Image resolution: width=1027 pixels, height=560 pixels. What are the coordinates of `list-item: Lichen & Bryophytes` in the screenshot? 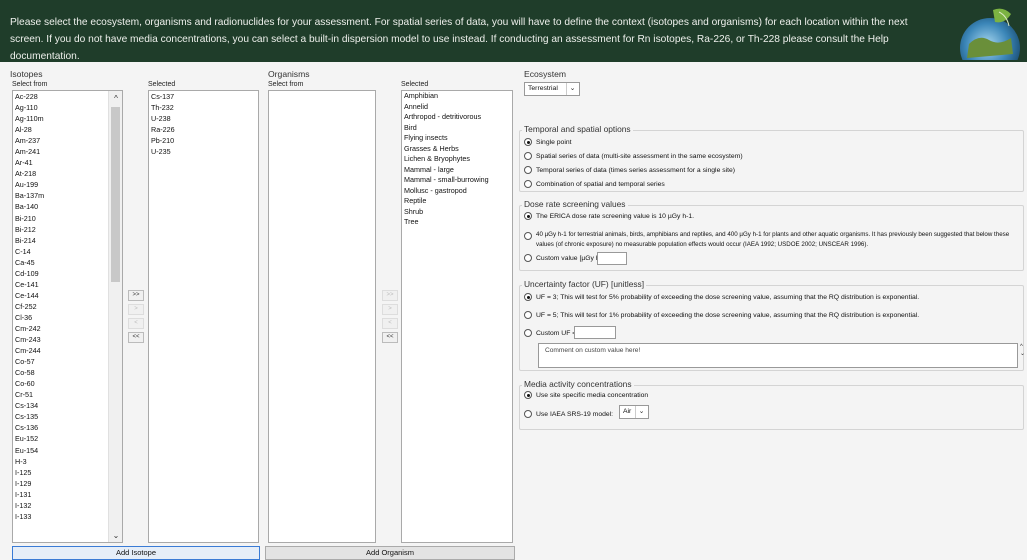 It's located at (457, 159).